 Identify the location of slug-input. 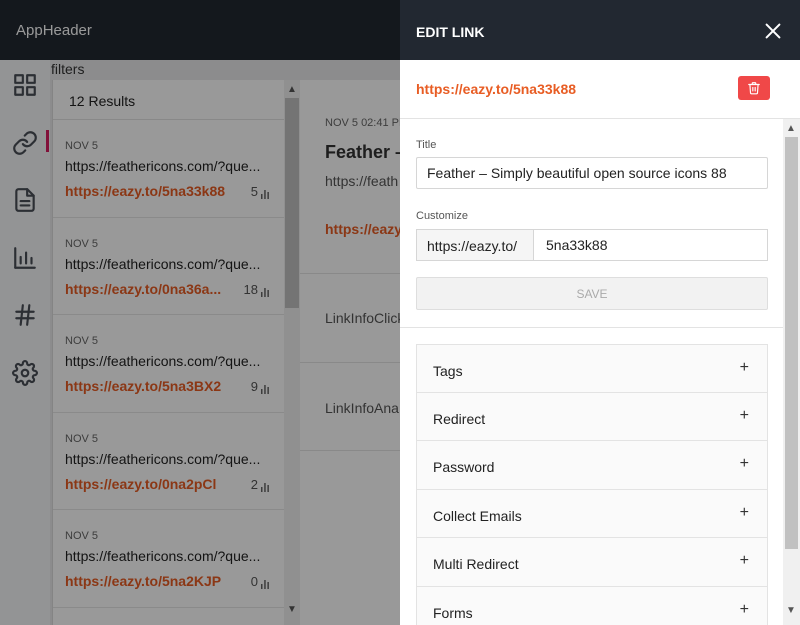
(650, 245).